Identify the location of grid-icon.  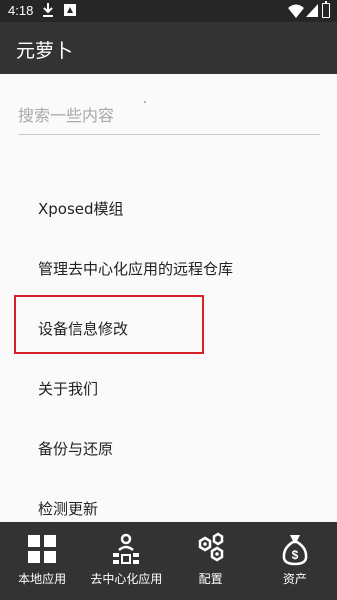
(42, 549).